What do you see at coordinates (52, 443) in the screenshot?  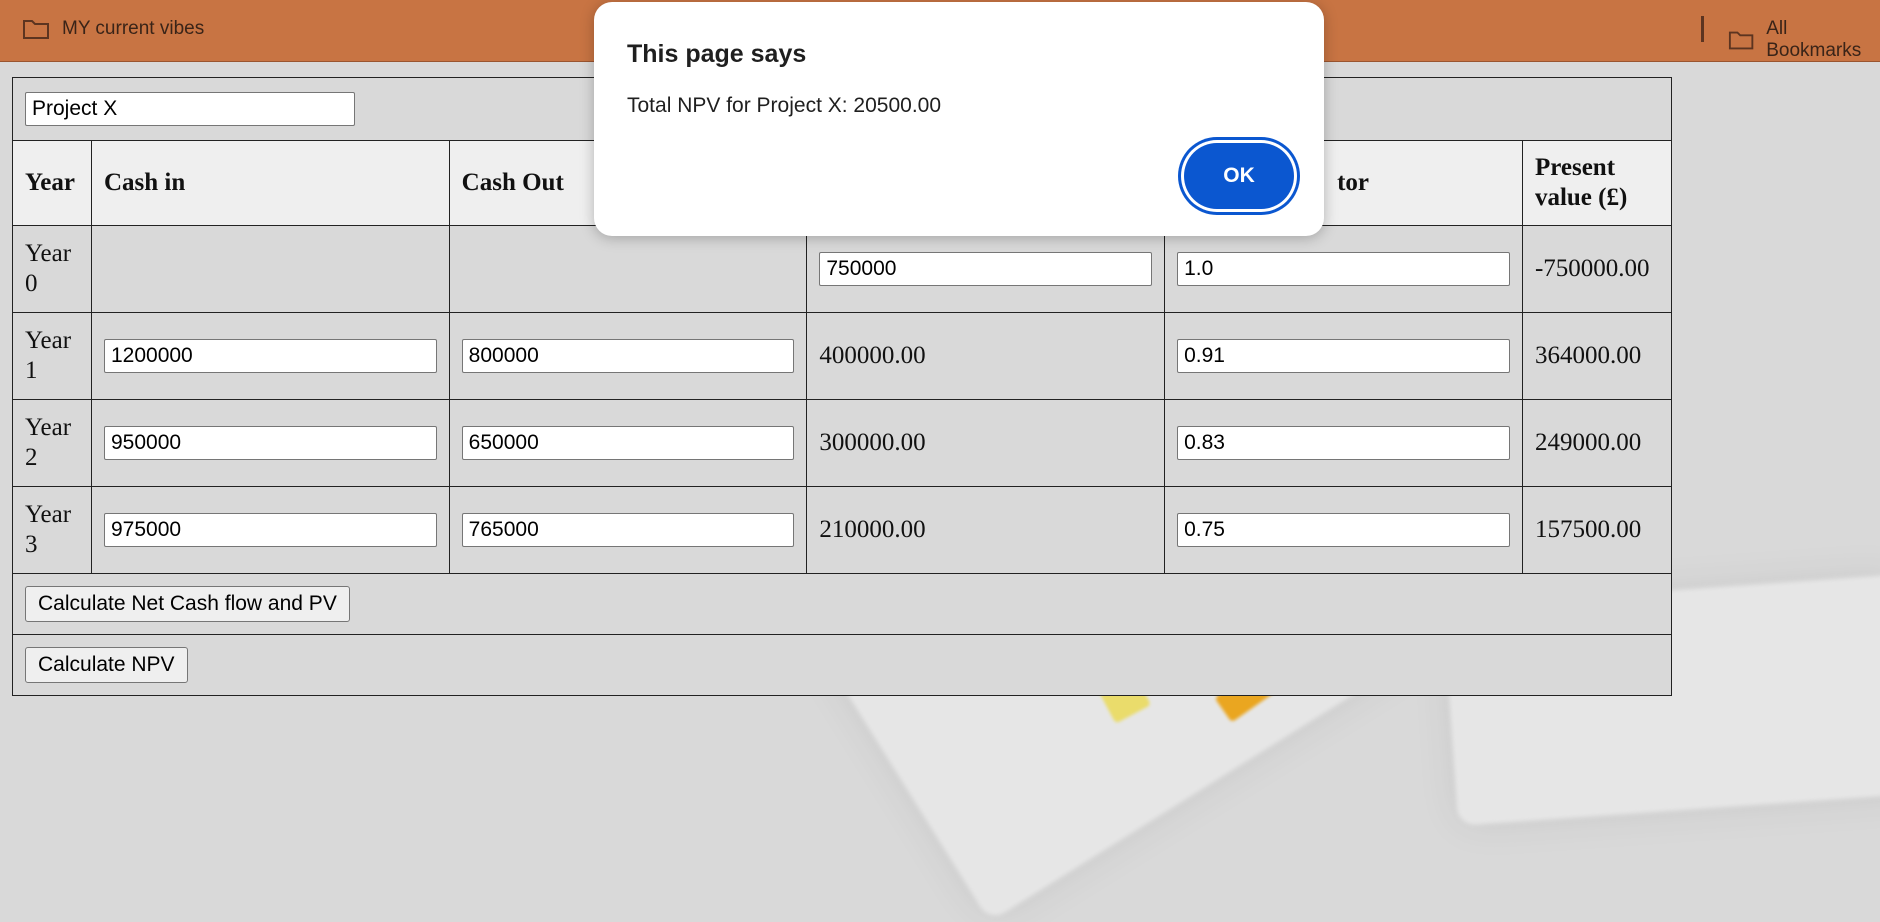 I see `year-cell: Year 2` at bounding box center [52, 443].